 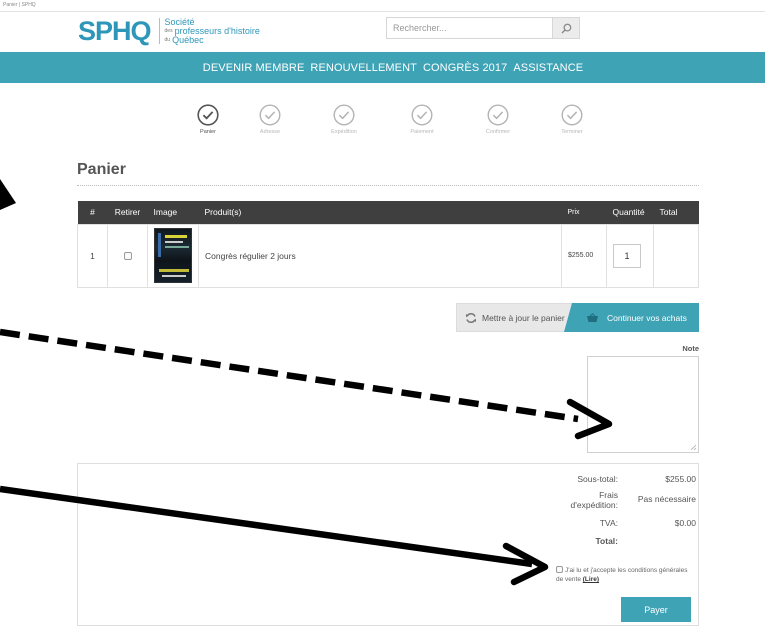 I want to click on table-row: 1 Congrès régulier 2 jours $255.00, so click(x=388, y=255).